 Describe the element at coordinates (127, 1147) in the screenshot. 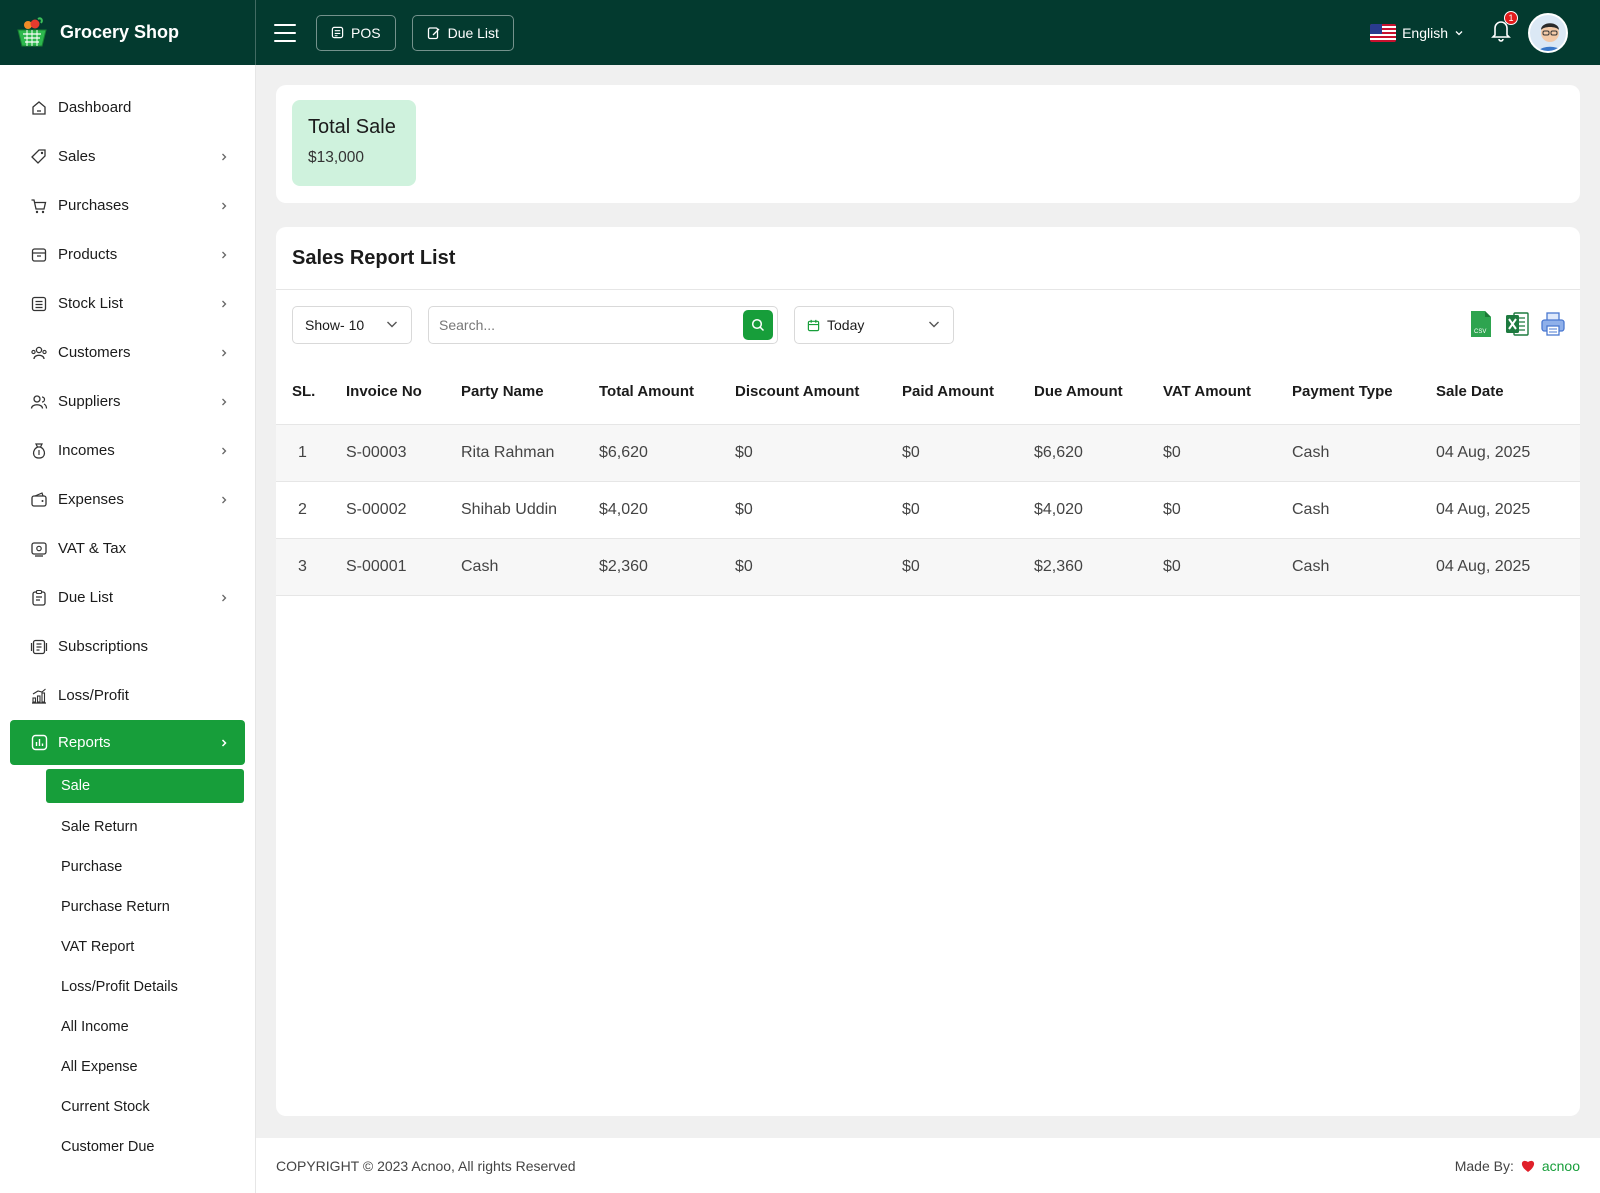

I see `submenu-item-customer-due: Customer Due` at that location.